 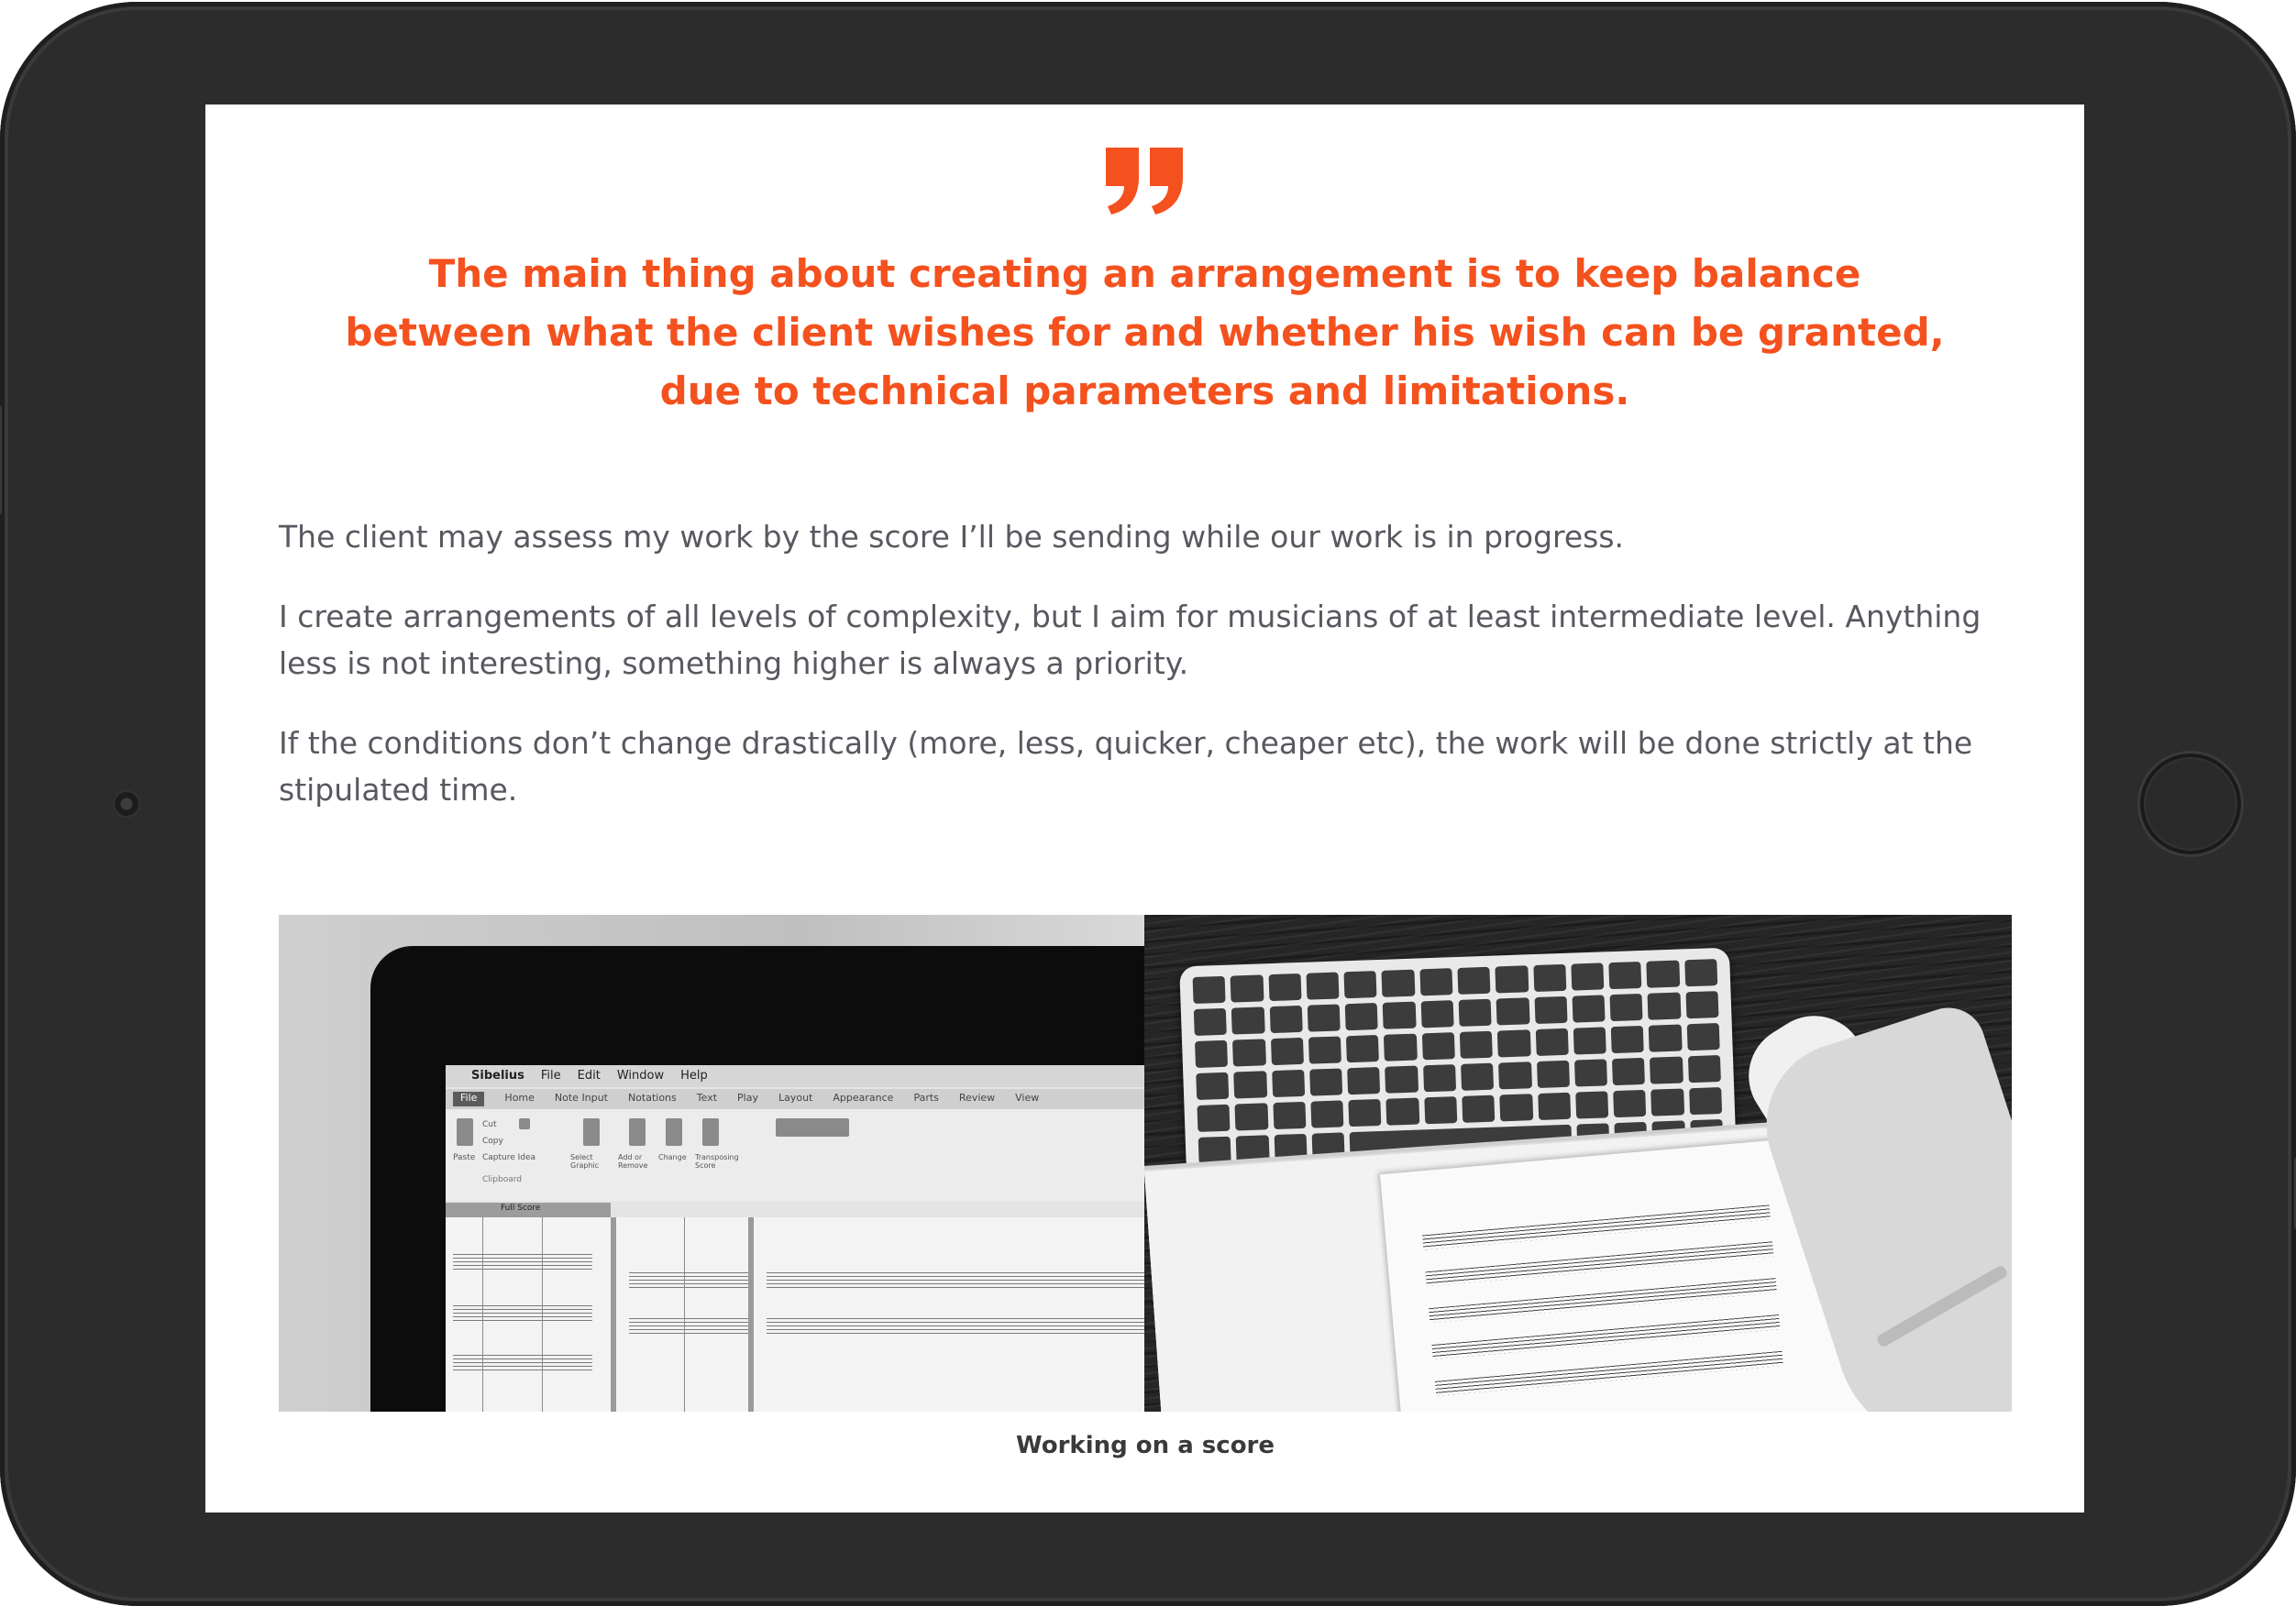 I want to click on figure-caption: Working on a score, so click(x=1145, y=1445).